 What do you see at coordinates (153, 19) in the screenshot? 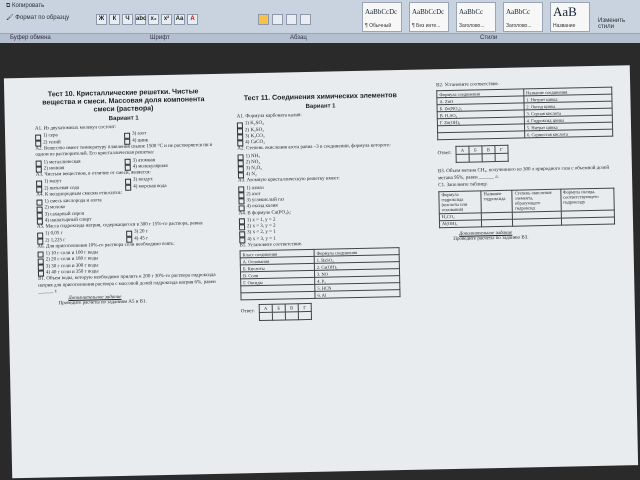
I see `font-format-button: x₂` at bounding box center [153, 19].